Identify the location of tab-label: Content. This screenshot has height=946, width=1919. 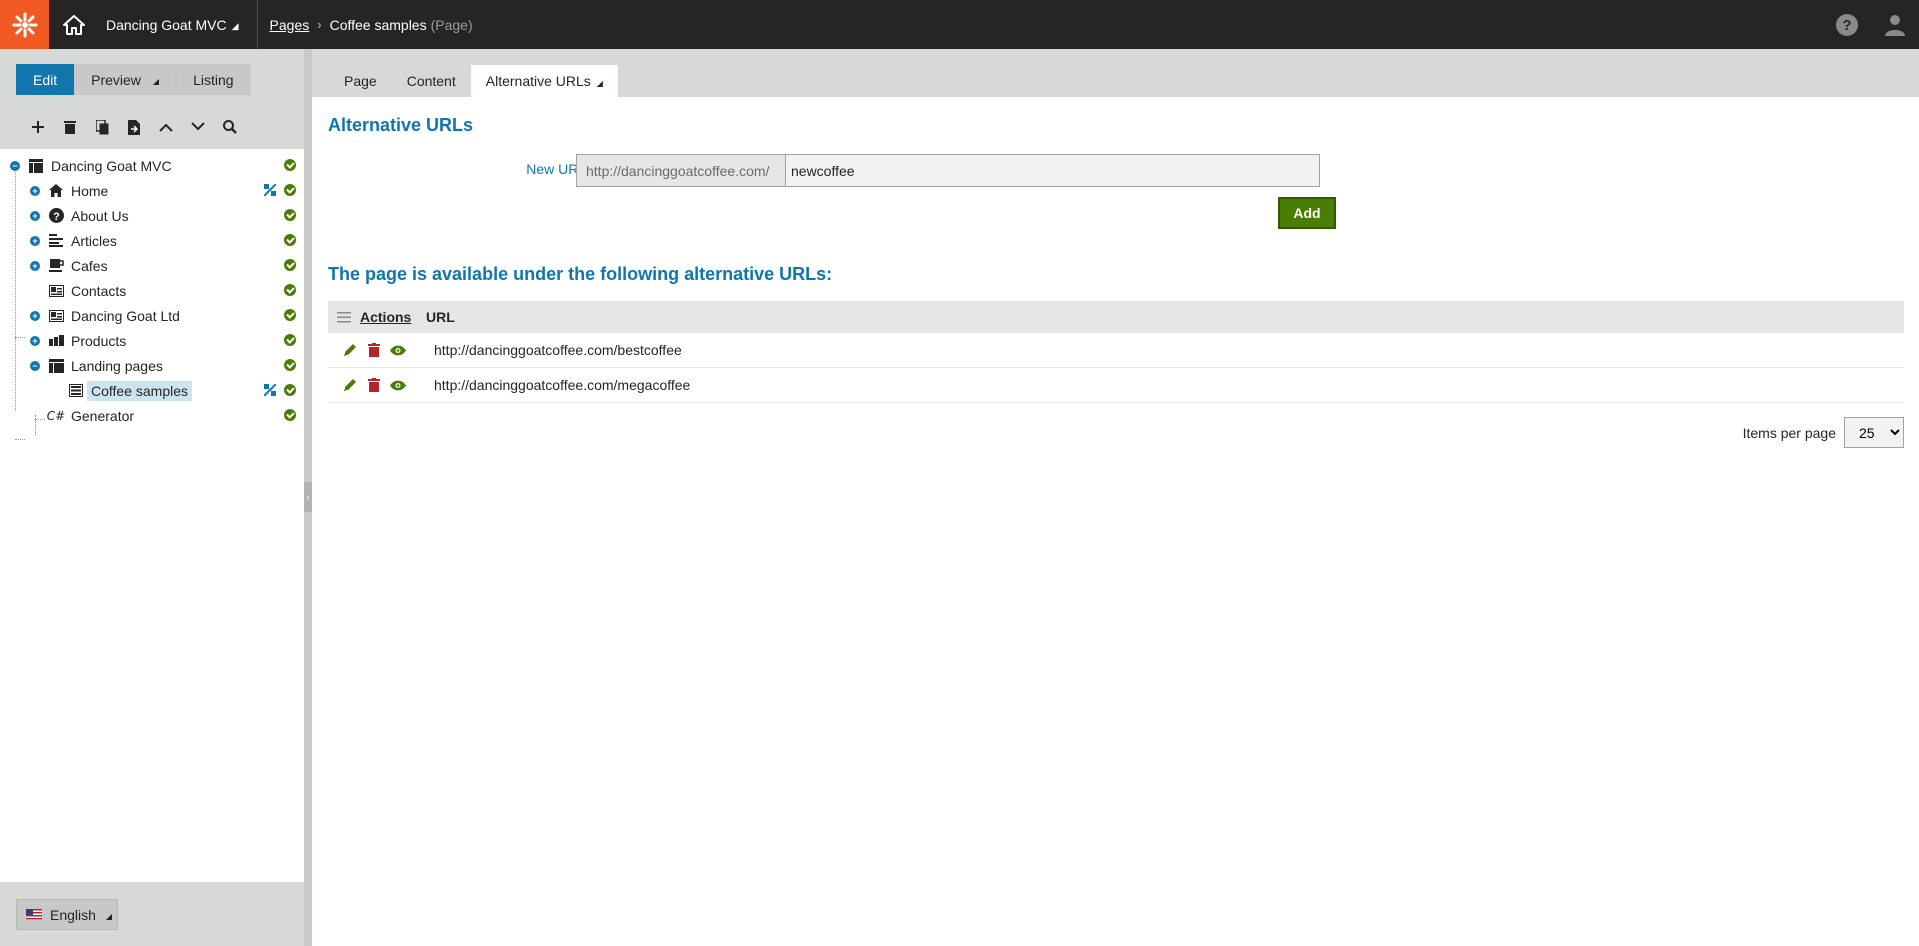
(431, 81).